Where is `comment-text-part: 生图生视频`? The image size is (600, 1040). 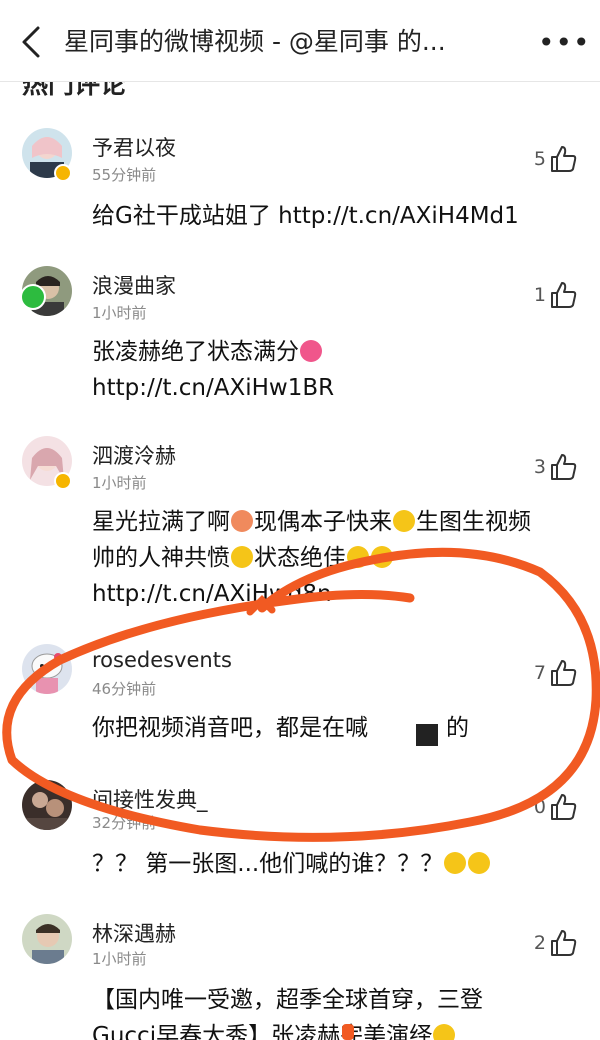 comment-text-part: 生图生视频 is located at coordinates (473, 522).